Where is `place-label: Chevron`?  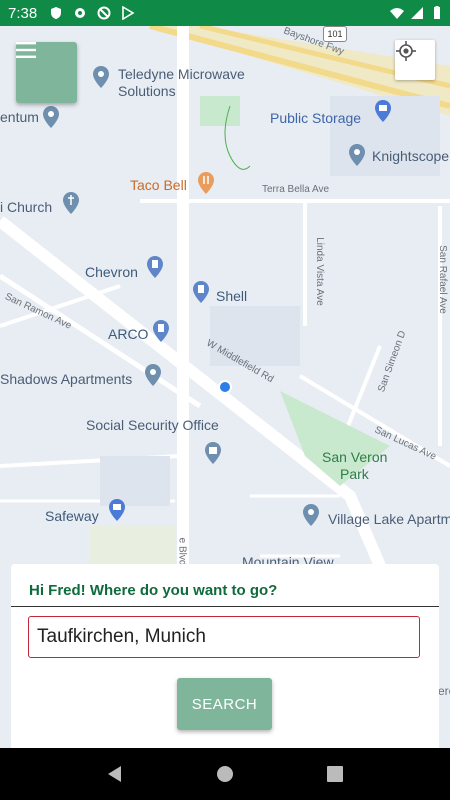 place-label: Chevron is located at coordinates (111, 272).